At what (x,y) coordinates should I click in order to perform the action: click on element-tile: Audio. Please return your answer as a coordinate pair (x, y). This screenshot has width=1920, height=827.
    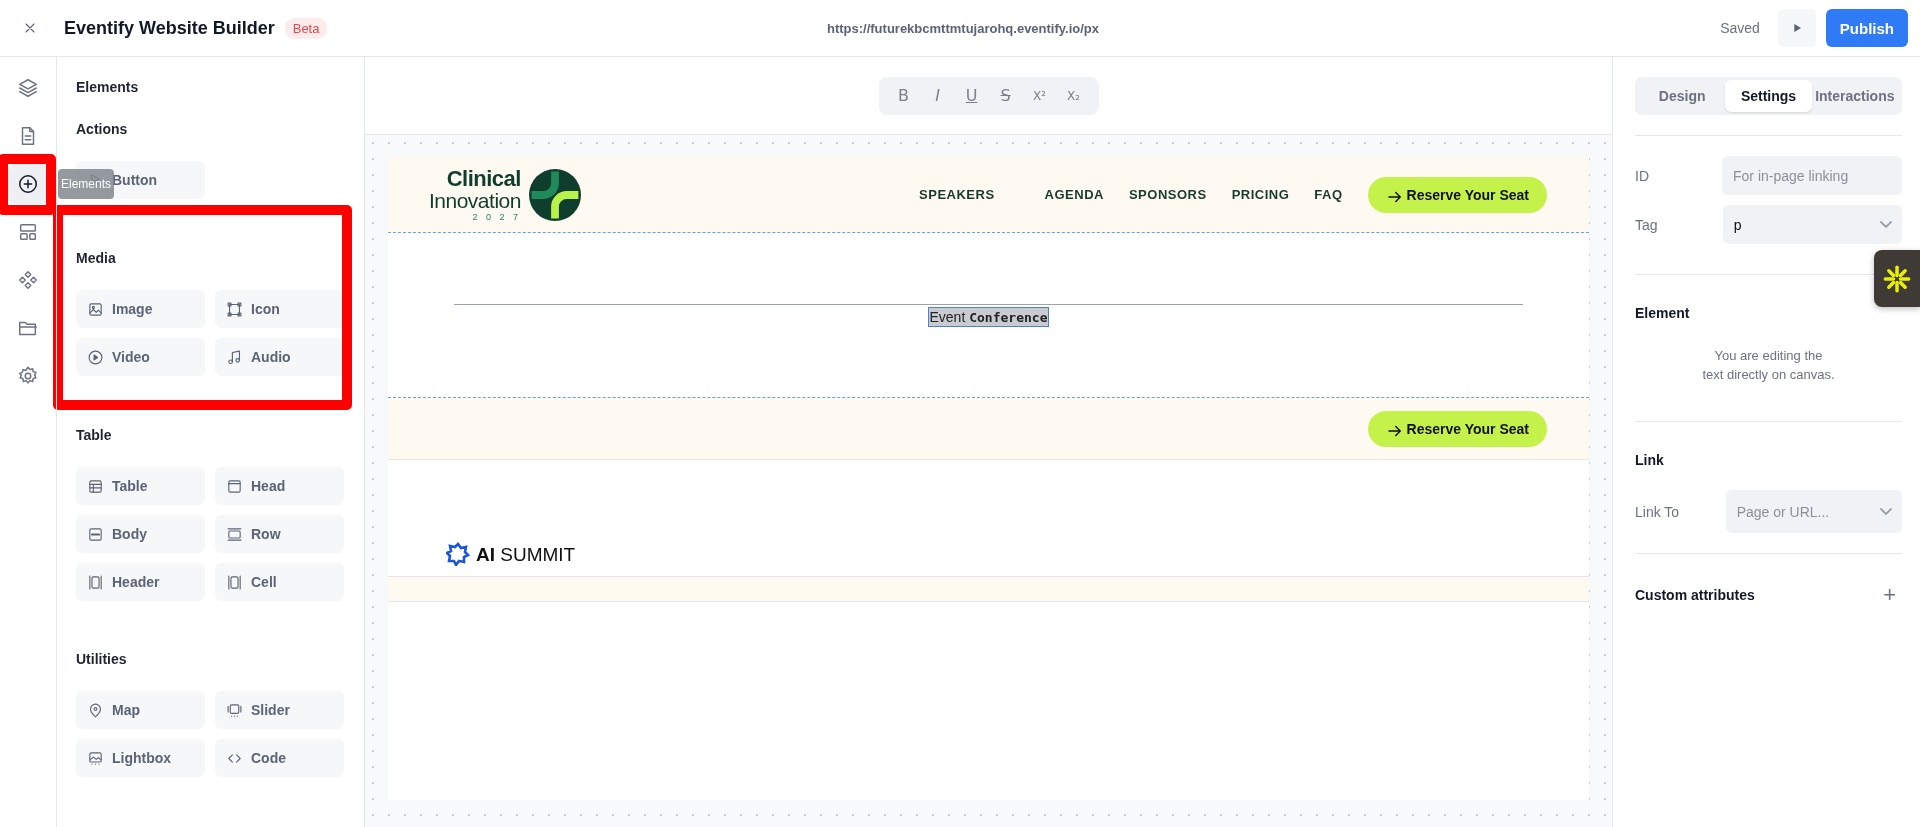
    Looking at the image, I should click on (279, 357).